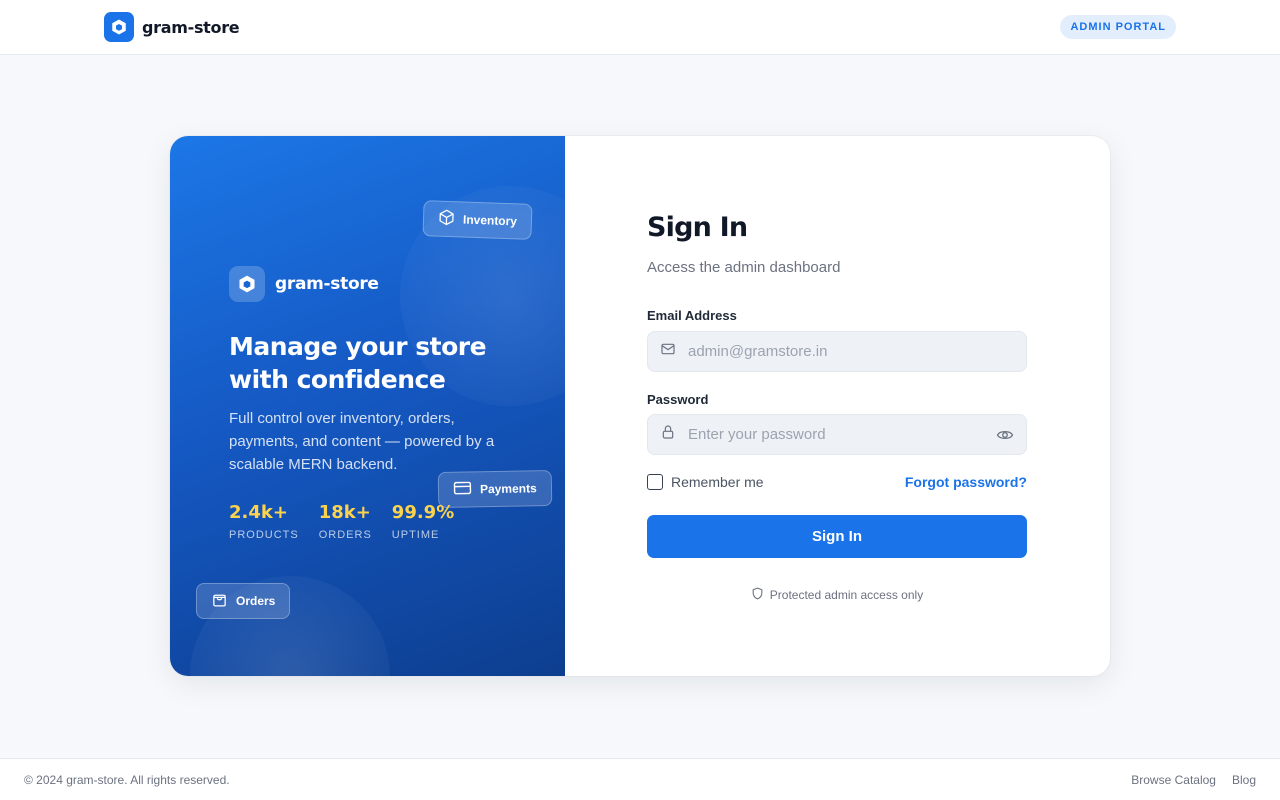 The height and width of the screenshot is (800, 1280). What do you see at coordinates (668, 351) in the screenshot?
I see `mail-icon` at bounding box center [668, 351].